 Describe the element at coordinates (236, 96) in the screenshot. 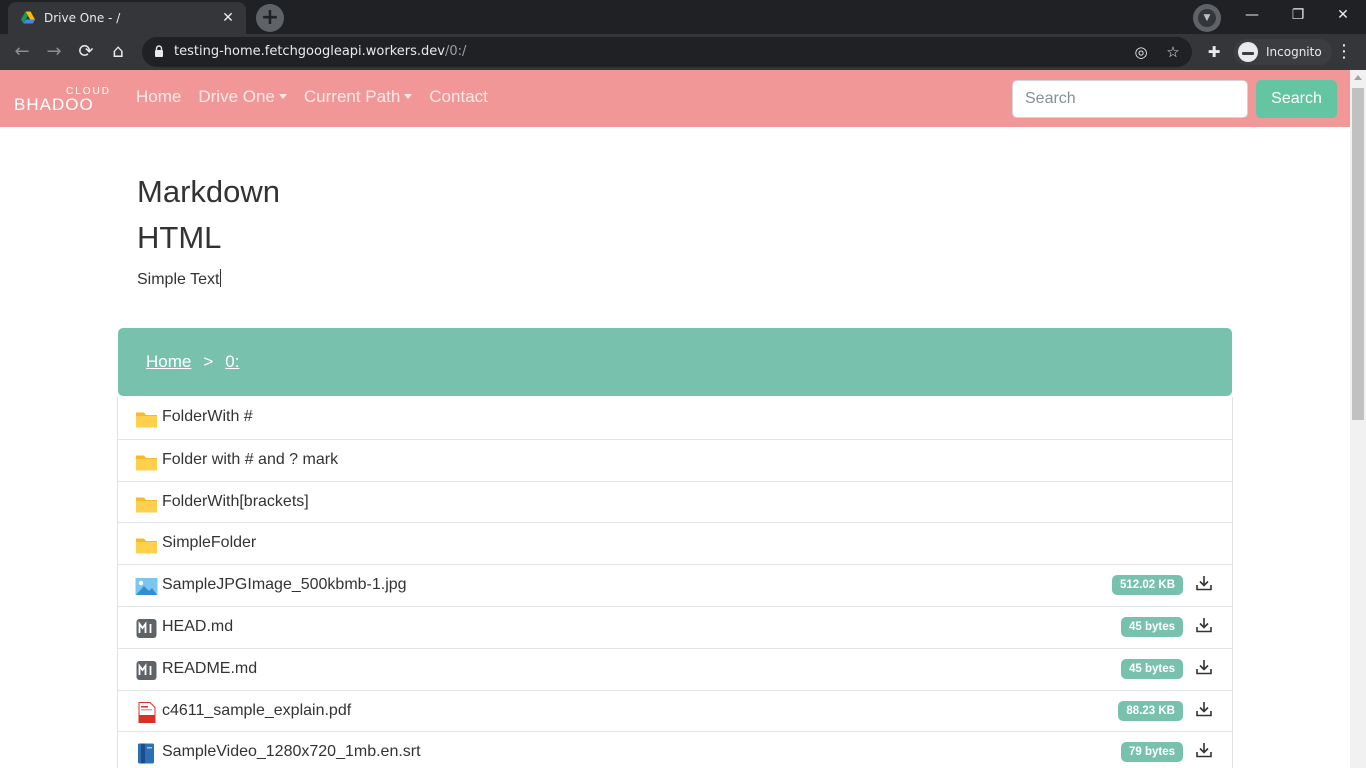

I see `nav-drive-one-label: Drive One` at that location.